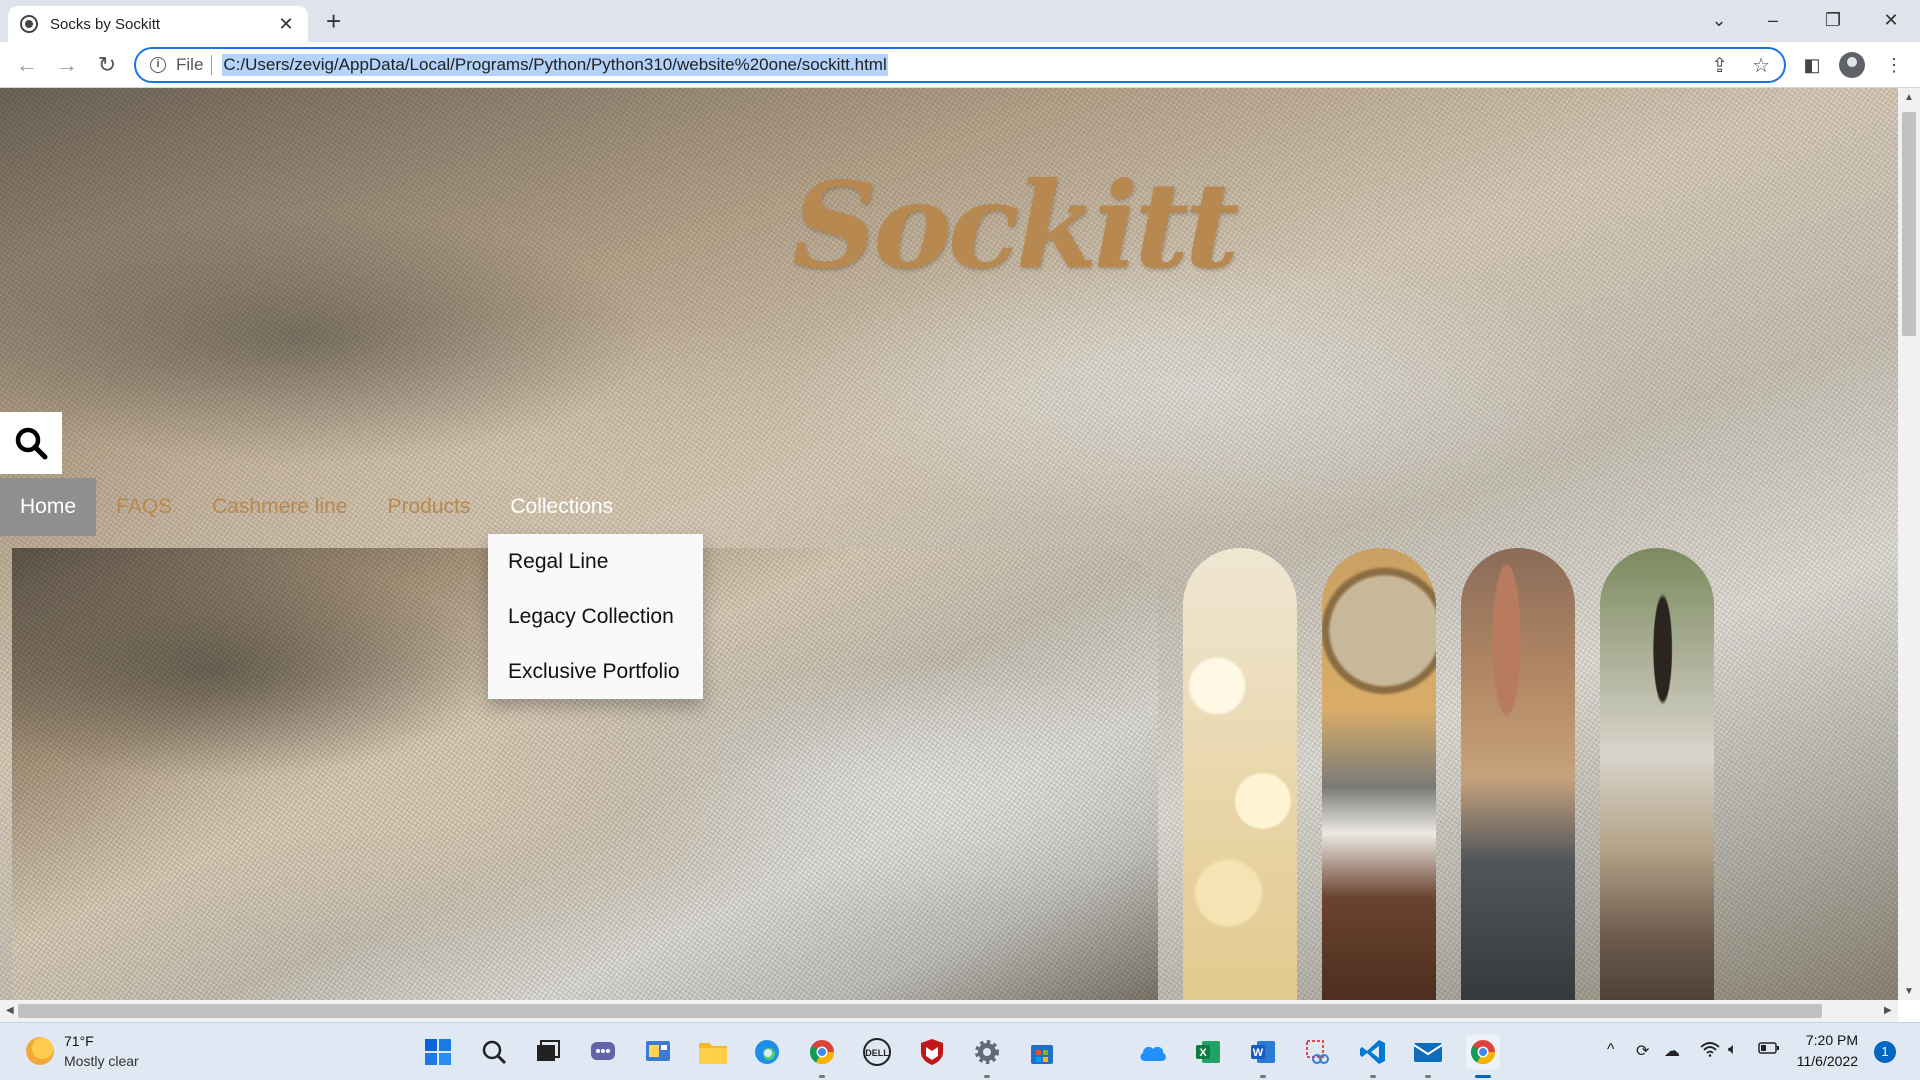 This screenshot has width=1920, height=1080. Describe the element at coordinates (27, 65) in the screenshot. I see `back-button: ←` at that location.